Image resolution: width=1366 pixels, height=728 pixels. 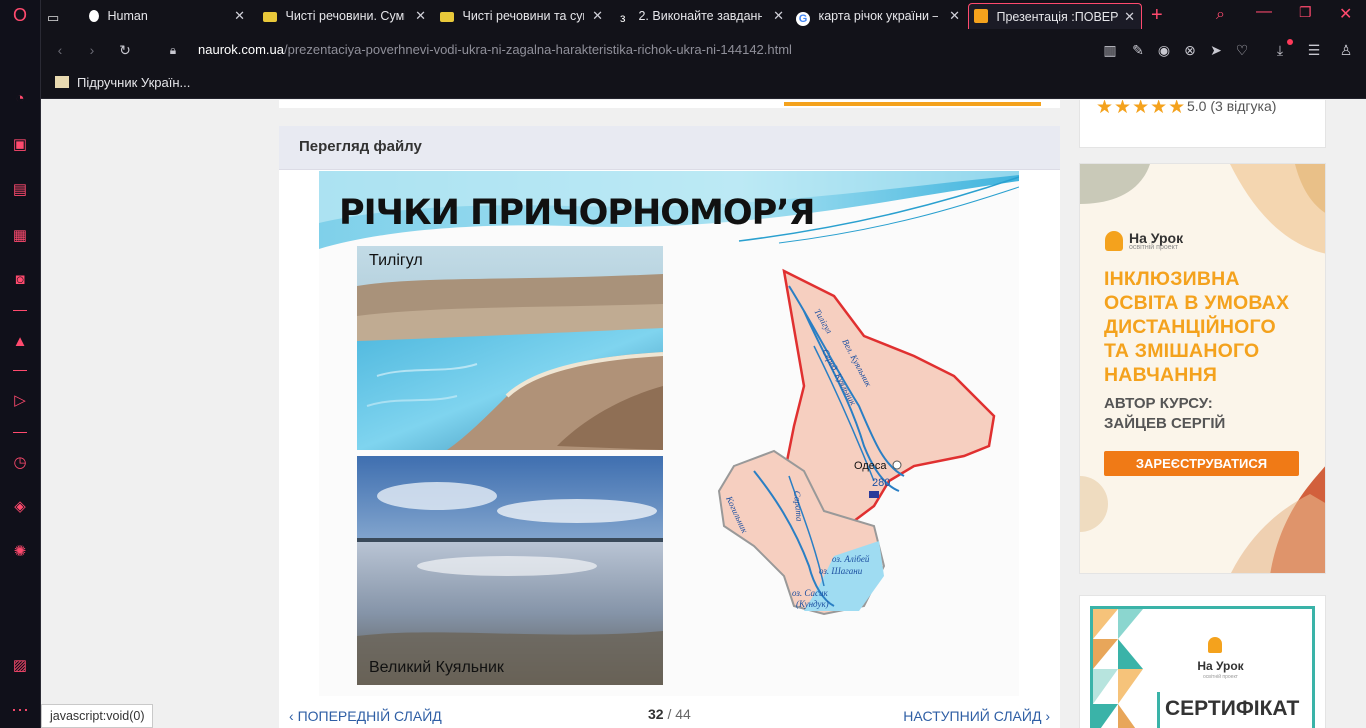 I want to click on tab-human: Human ✕, so click(x=167, y=16).